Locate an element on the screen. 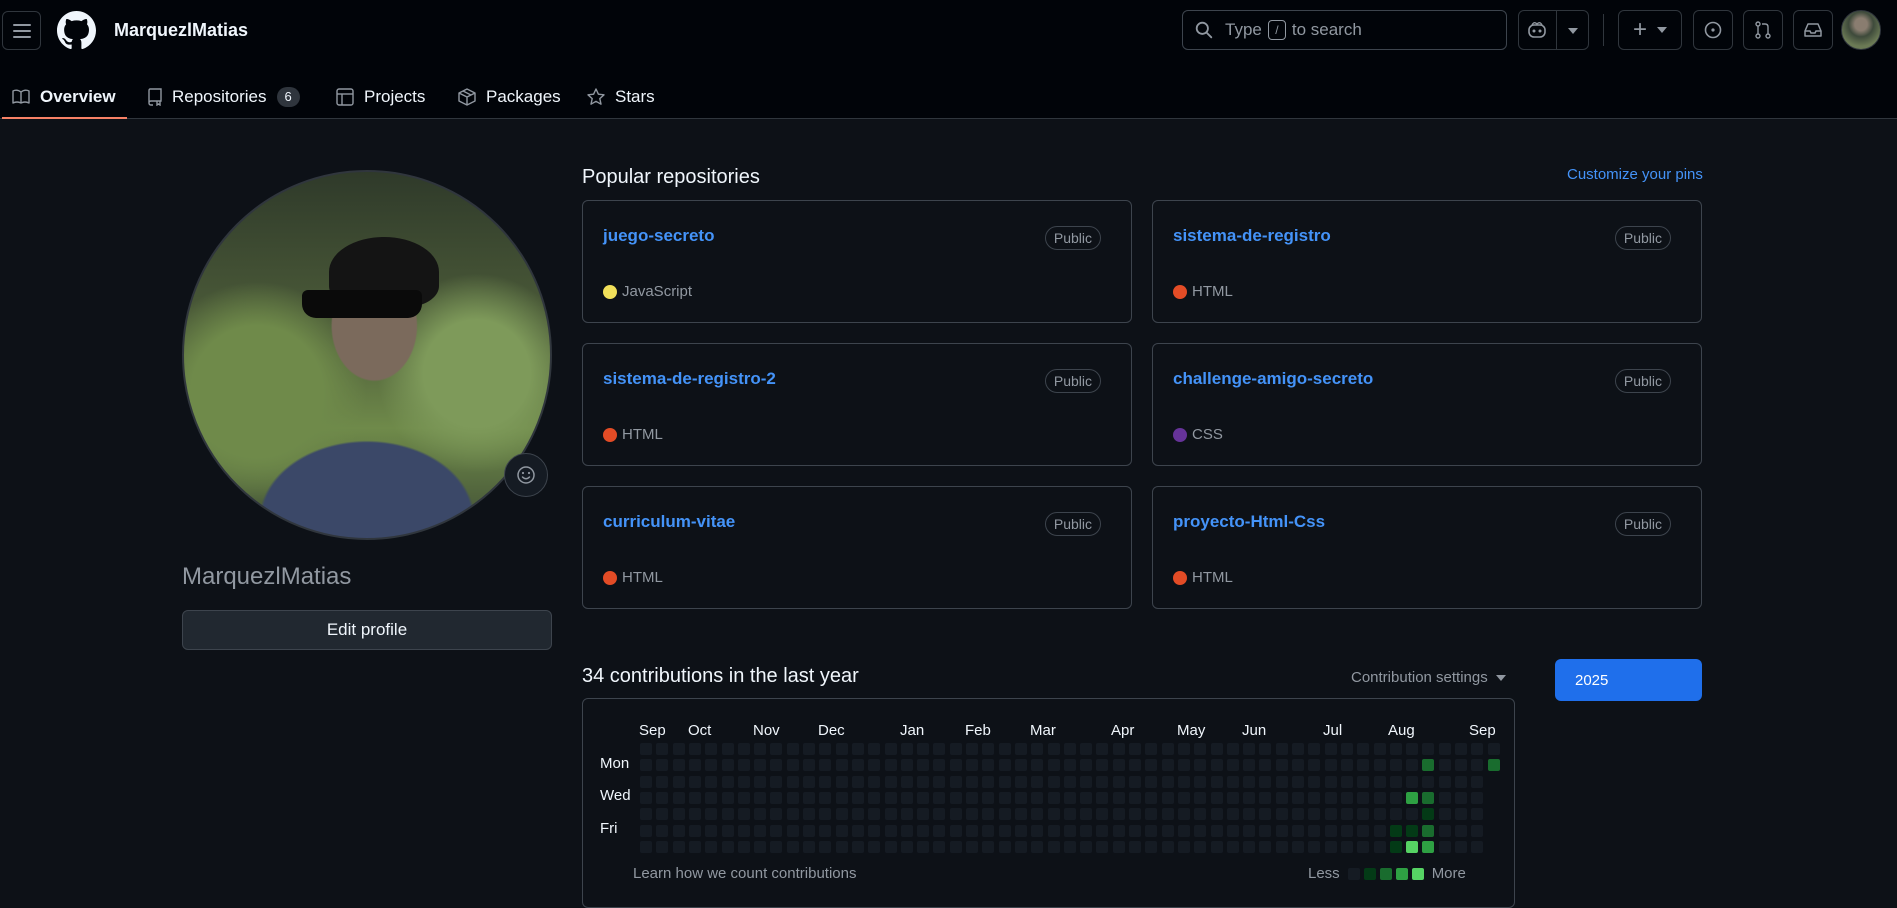 The height and width of the screenshot is (908, 1897). repo-name-link: sistema-de-registro-2 is located at coordinates (689, 379).